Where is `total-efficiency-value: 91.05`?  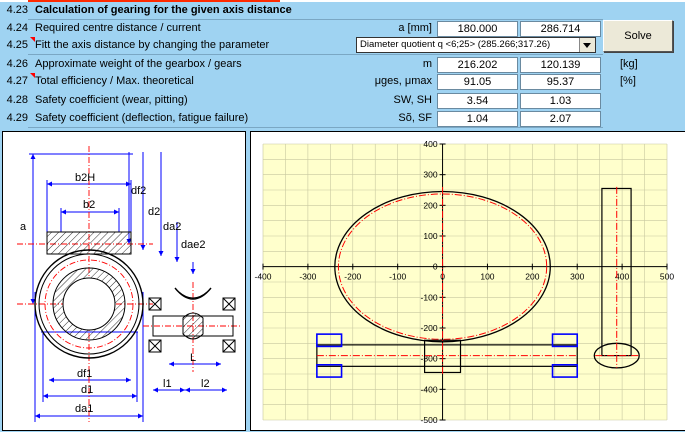 total-efficiency-value: 91.05 is located at coordinates (477, 82).